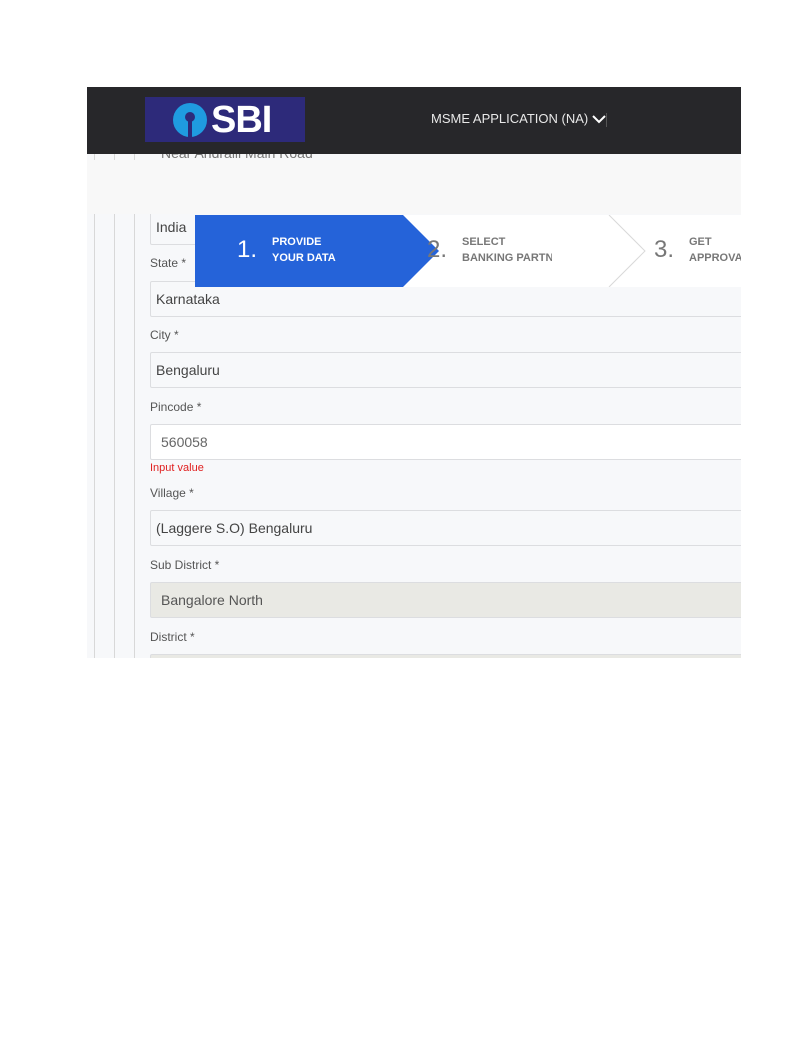 Image resolution: width=812 pixels, height=1054 pixels. Describe the element at coordinates (234, 528) in the screenshot. I see `village-value: (Laggere S.O) Bengaluru` at that location.